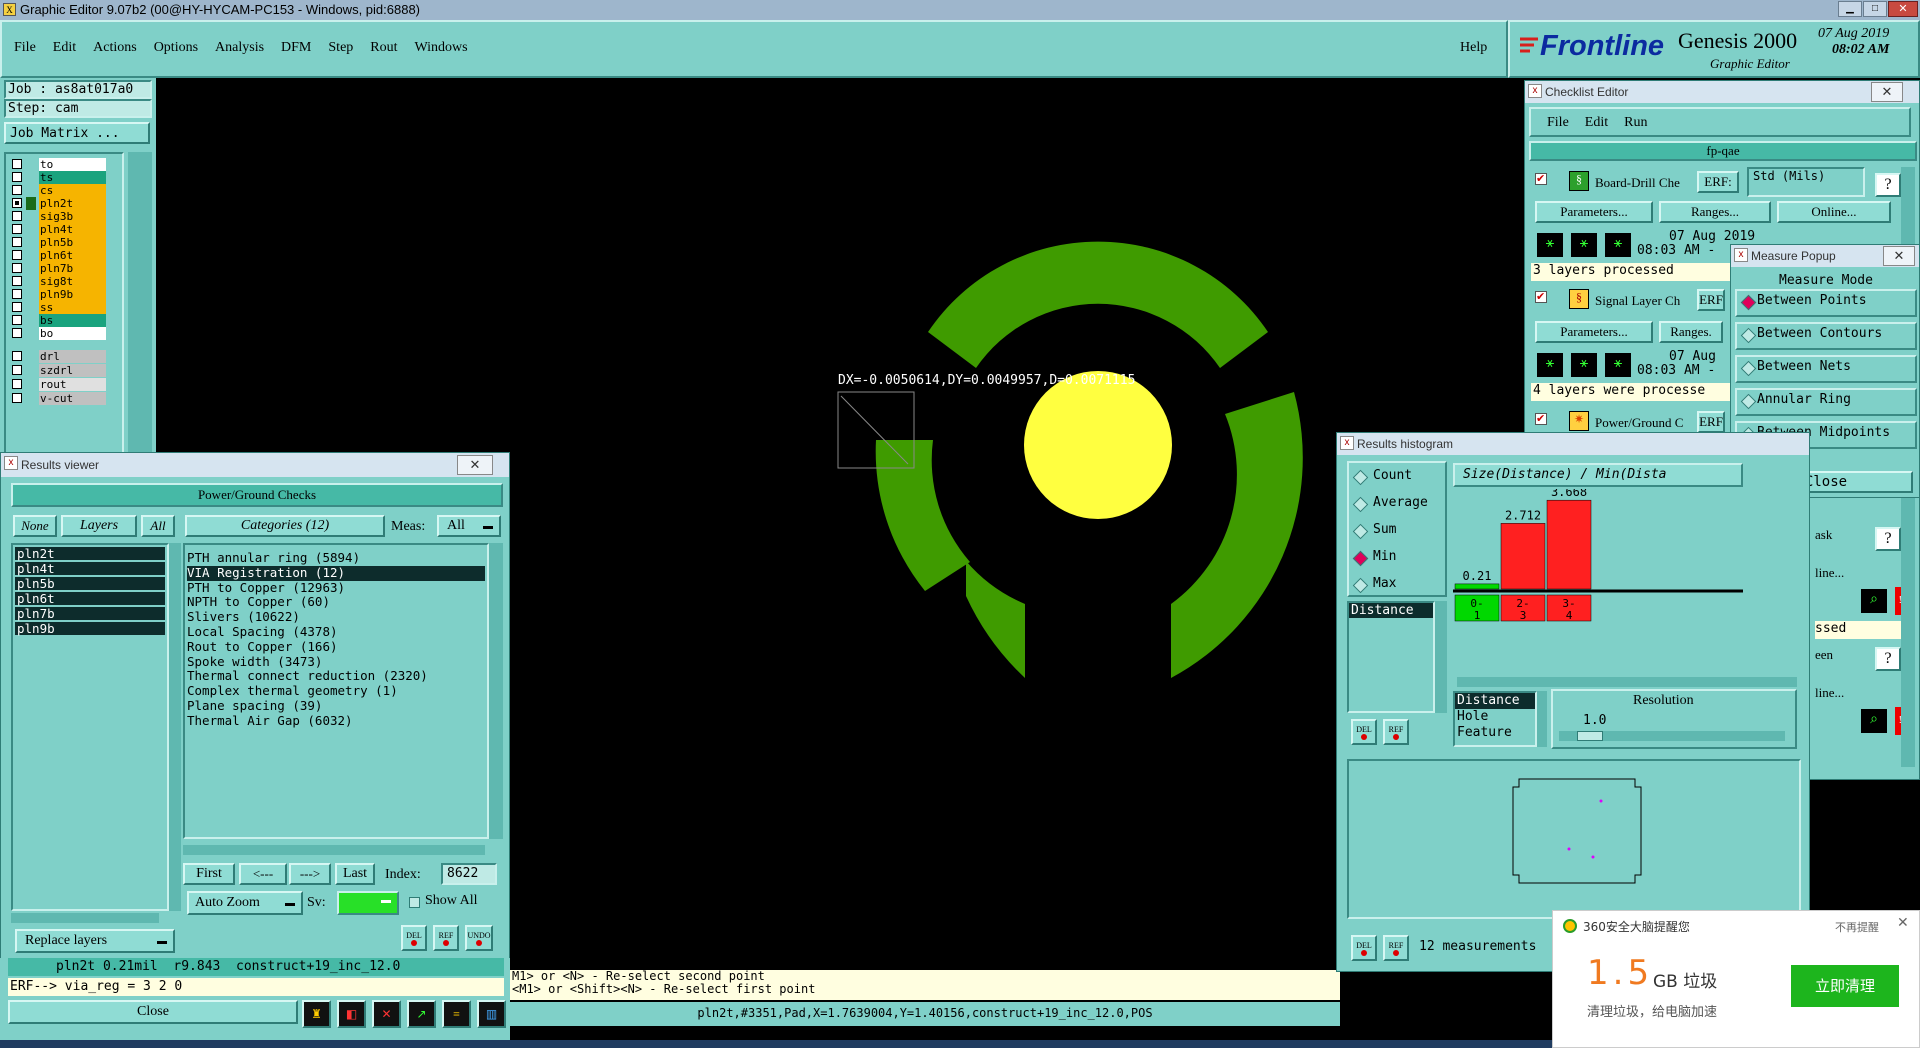 This screenshot has height=1048, width=1920. I want to click on maximize-button: □, so click(1875, 9).